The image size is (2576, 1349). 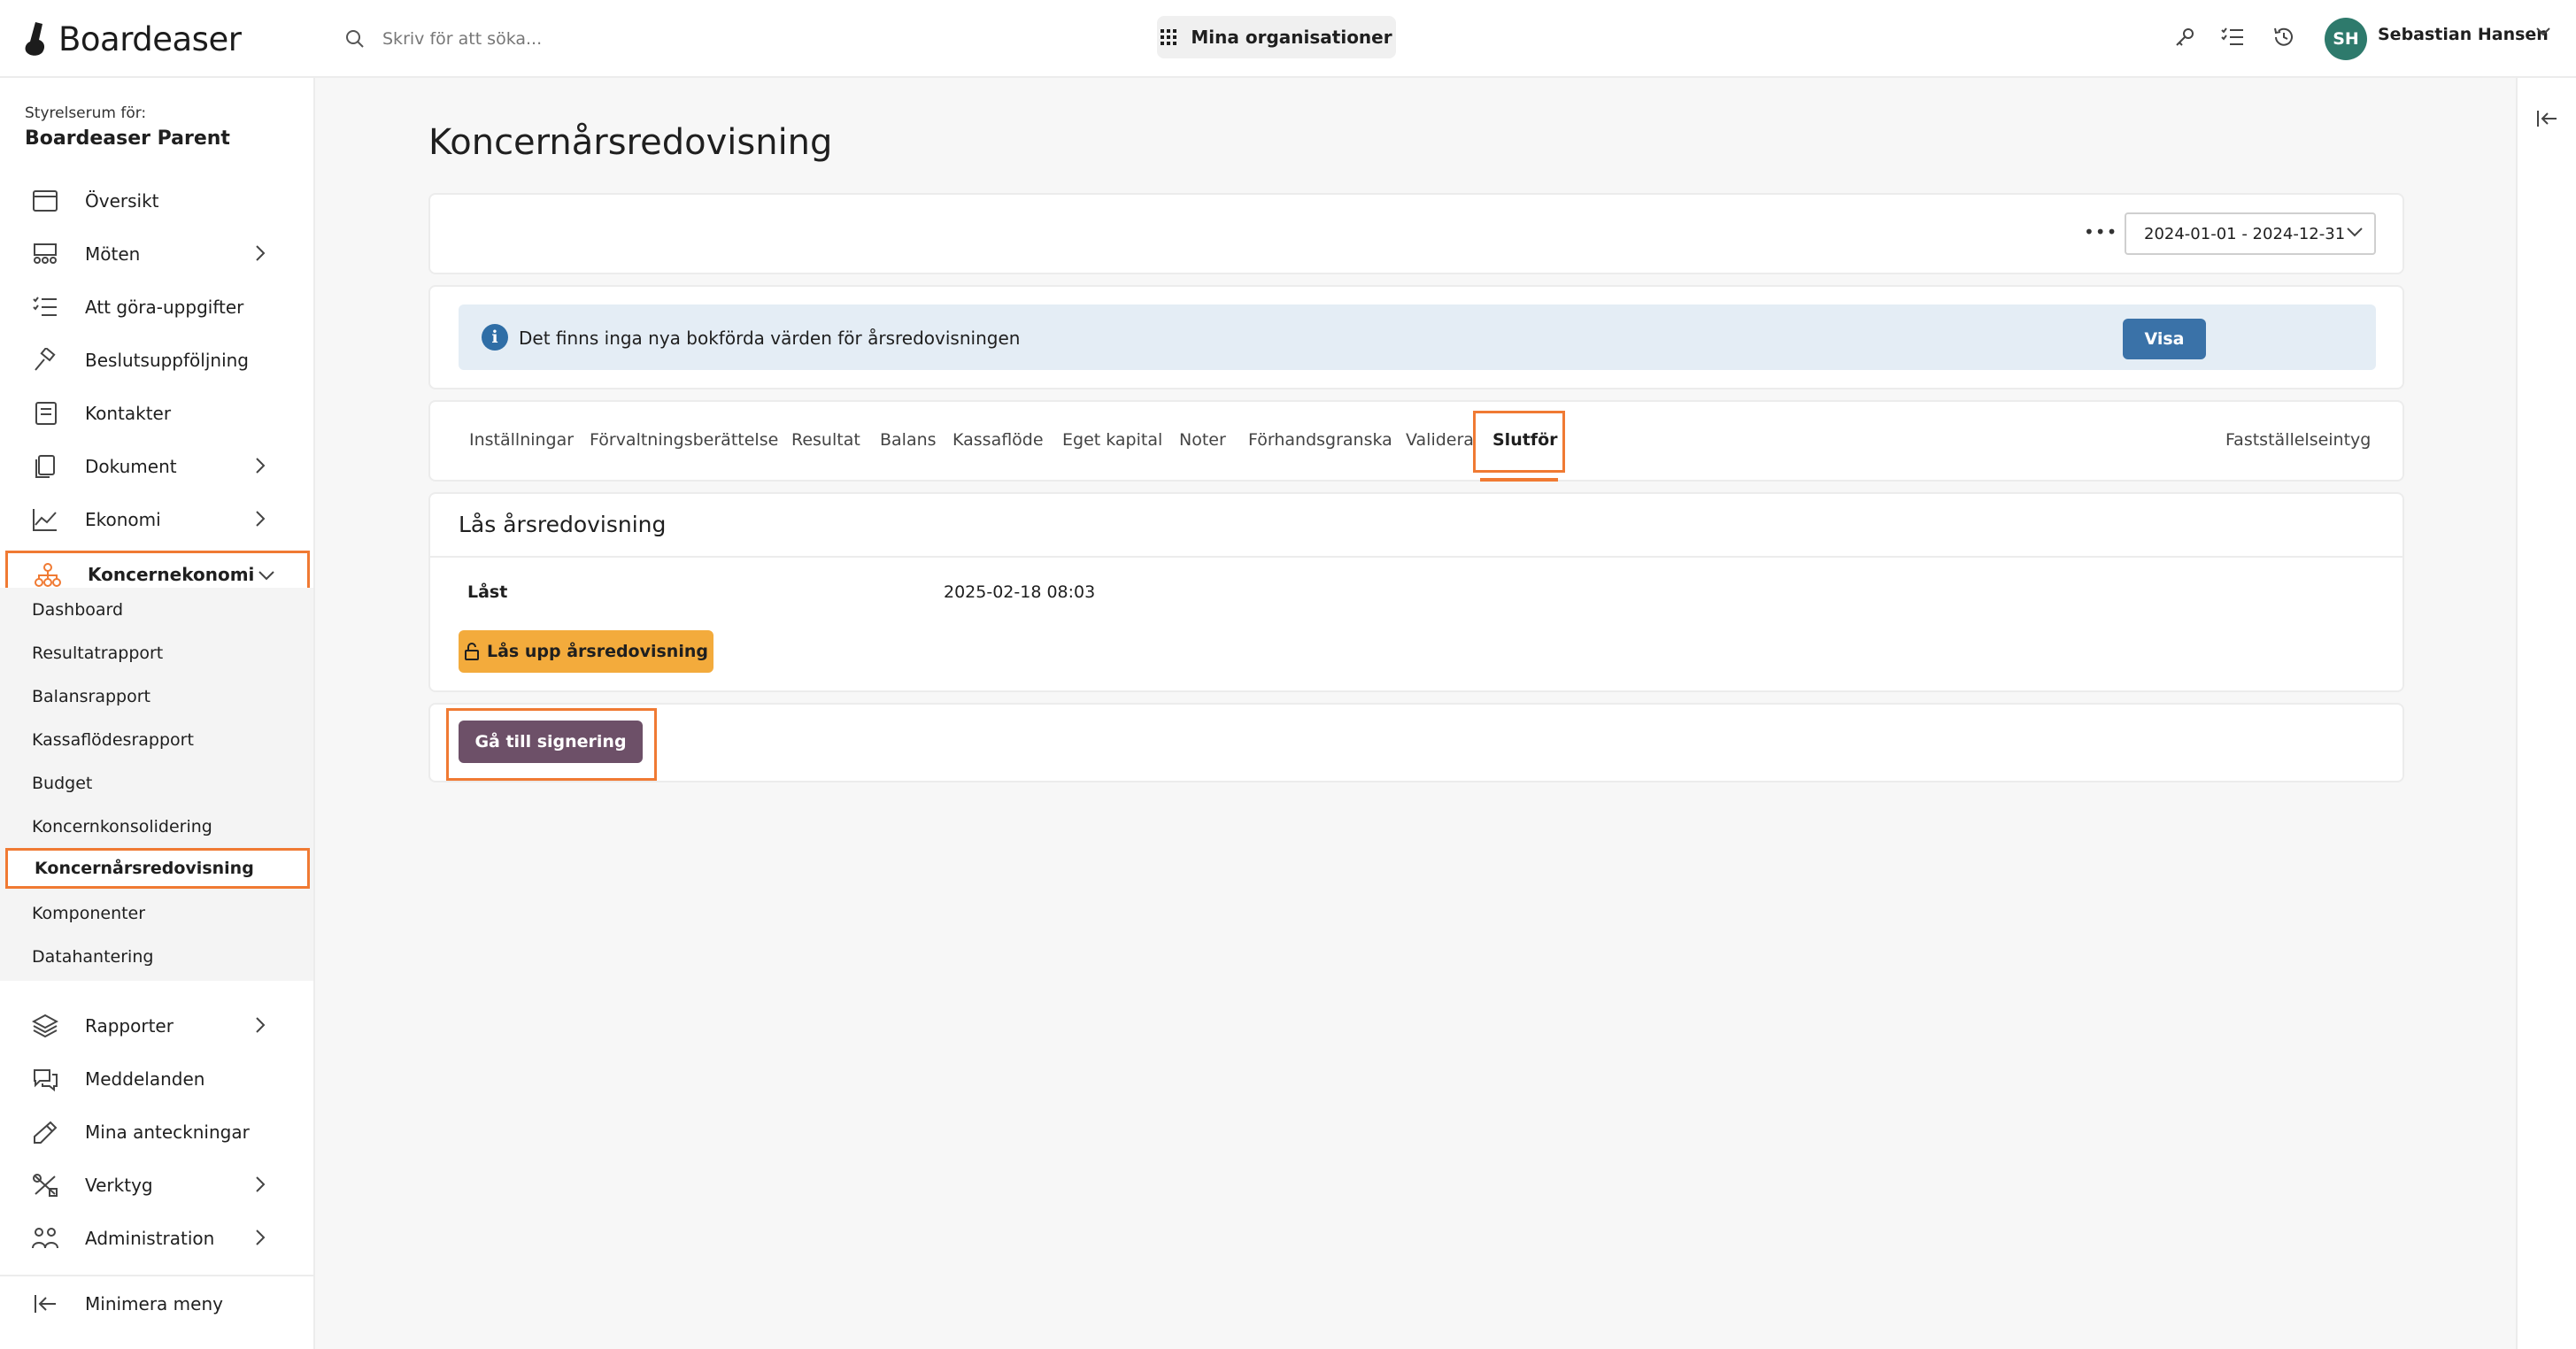 I want to click on submenu-item-komponenter: Komponenter, so click(x=156, y=914).